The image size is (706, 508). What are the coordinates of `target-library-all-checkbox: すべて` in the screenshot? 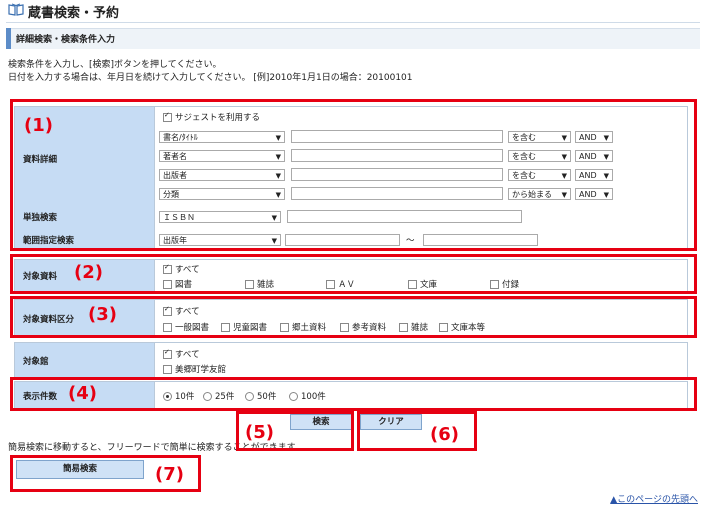 It's located at (181, 354).